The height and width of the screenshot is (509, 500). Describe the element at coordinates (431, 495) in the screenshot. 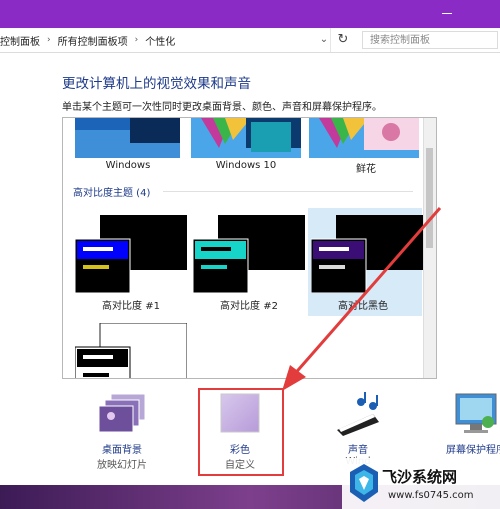

I see `watermark-url: www.fs0745.com` at that location.